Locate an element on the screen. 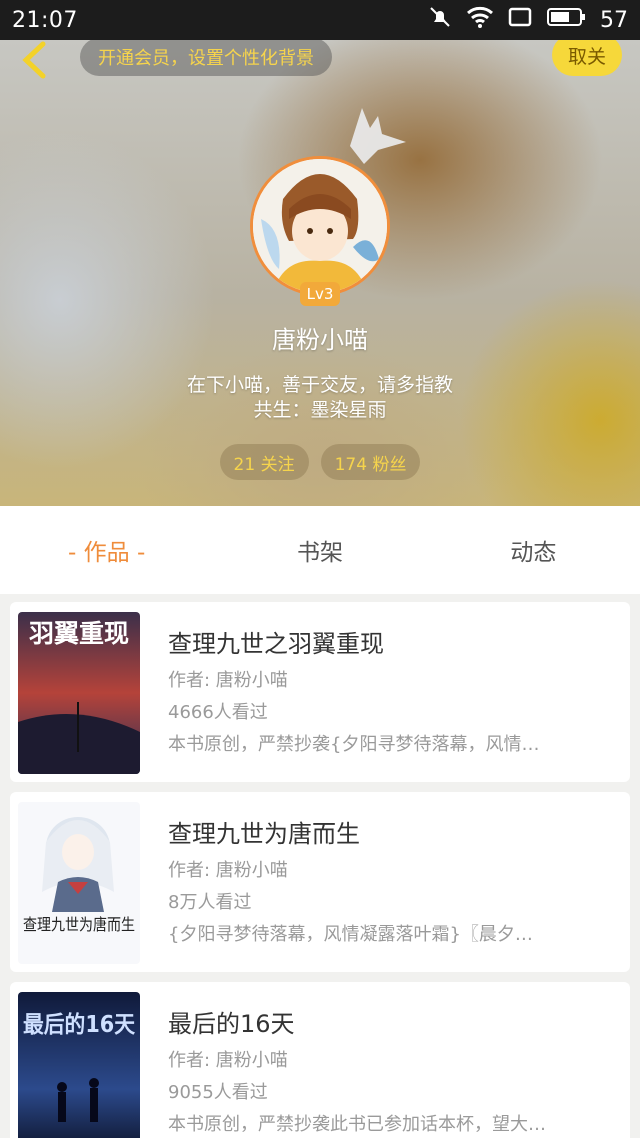  battery-level: 57 is located at coordinates (614, 20).